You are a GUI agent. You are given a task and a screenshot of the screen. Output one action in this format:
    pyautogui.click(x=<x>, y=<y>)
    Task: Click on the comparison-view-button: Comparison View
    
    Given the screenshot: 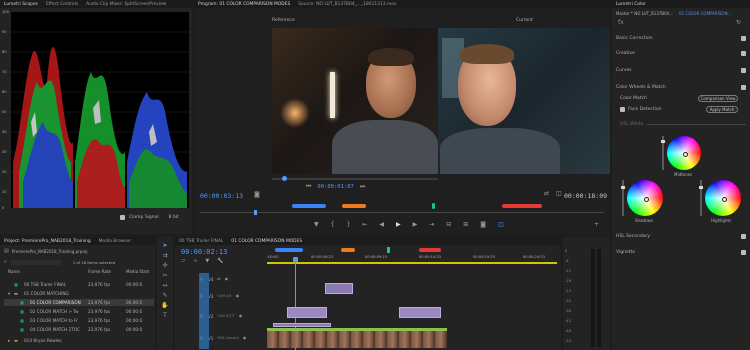 What is the action you would take?
    pyautogui.click(x=718, y=98)
    